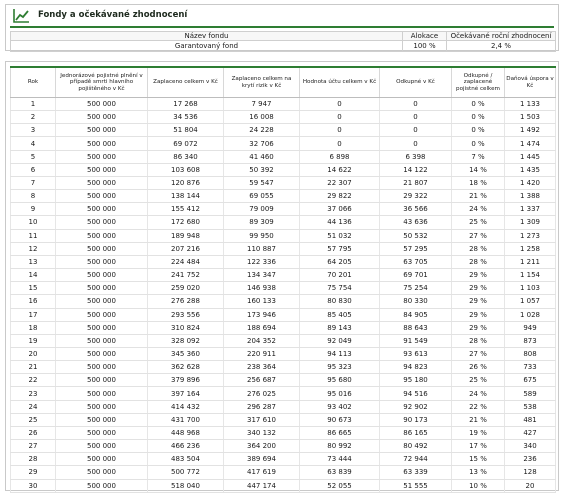 The height and width of the screenshot is (495, 568). Describe the element at coordinates (261, 170) in the screenshot. I see `cell-risk-paid: 50 392` at that location.